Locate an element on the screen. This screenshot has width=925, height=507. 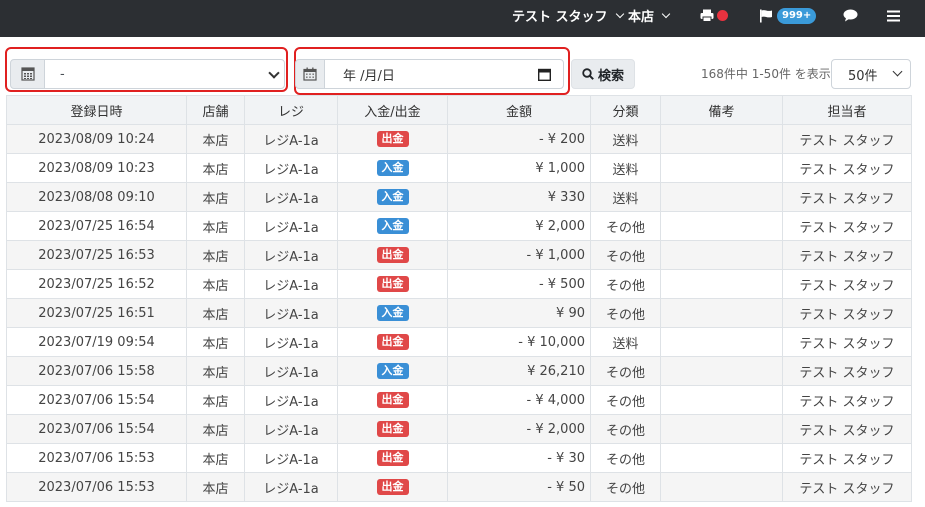
column-header: 入金/出金 is located at coordinates (392, 110).